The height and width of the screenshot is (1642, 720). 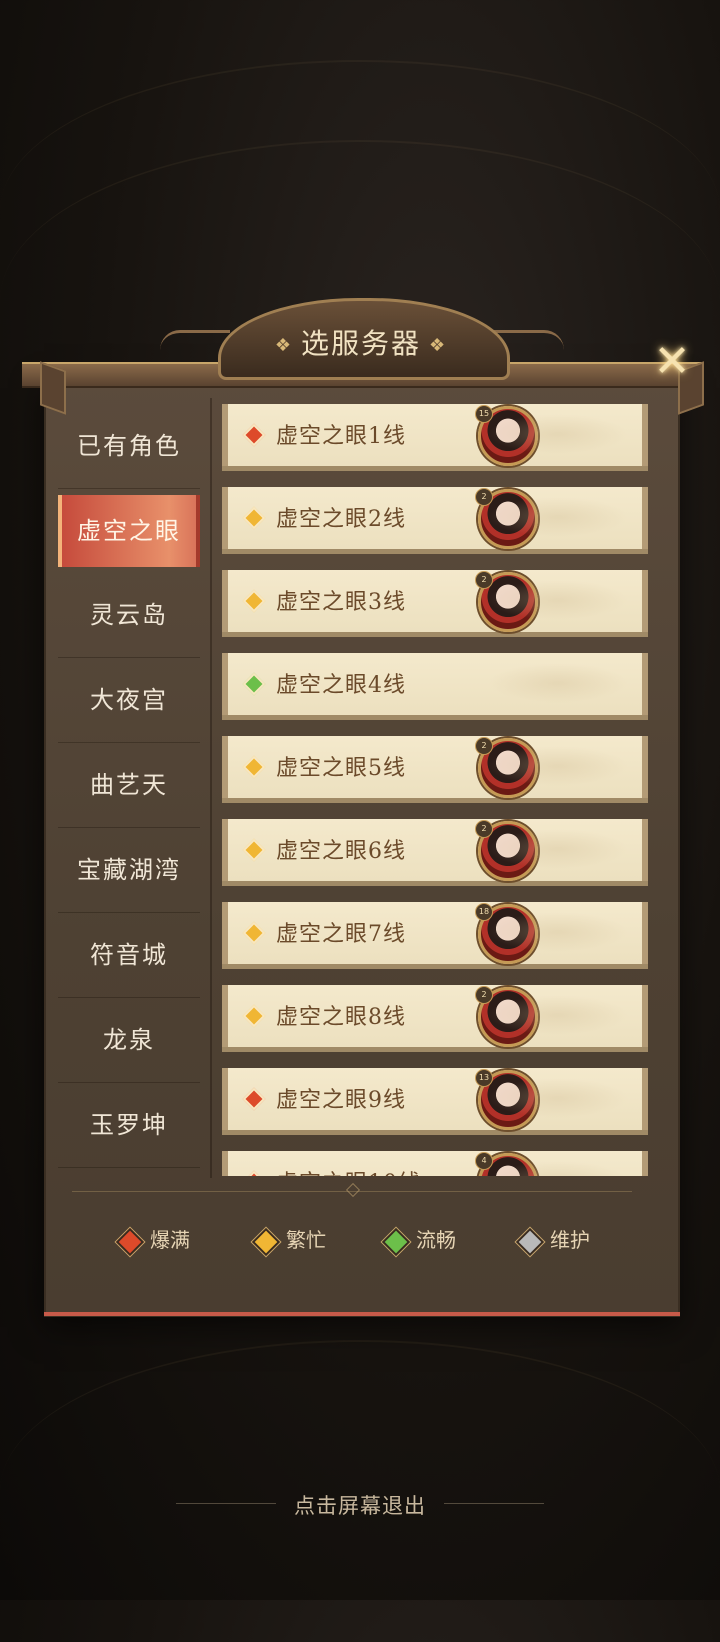 I want to click on legend-label: 维护, so click(x=570, y=1240).